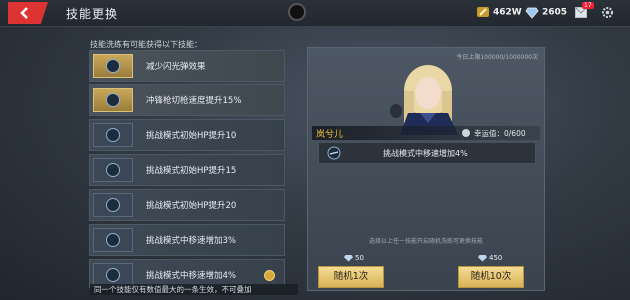 The height and width of the screenshot is (300, 630). What do you see at coordinates (191, 171) in the screenshot?
I see `skill-name: 挑战模式初始HP提升15` at bounding box center [191, 171].